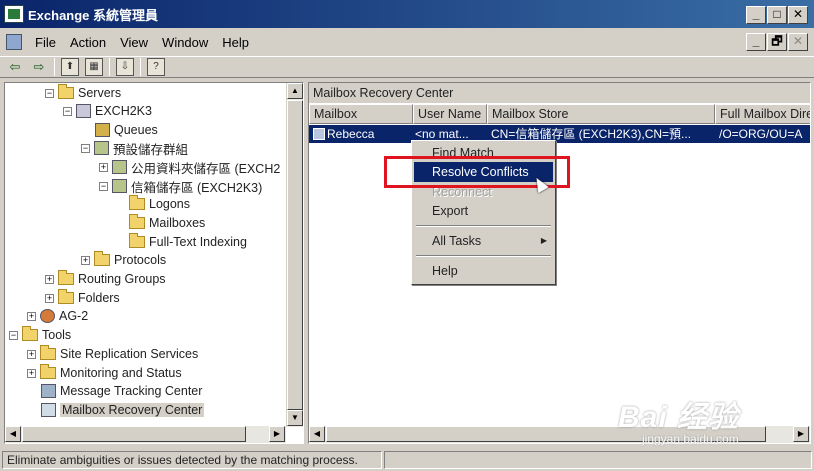 The width and height of the screenshot is (814, 471). I want to click on submenu-arrow-icon: ▶, so click(543, 240).